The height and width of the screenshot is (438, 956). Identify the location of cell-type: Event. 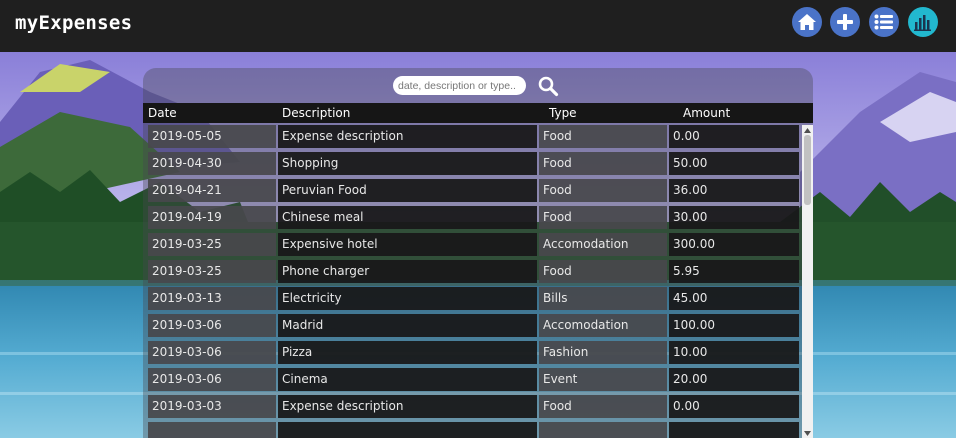
(603, 379).